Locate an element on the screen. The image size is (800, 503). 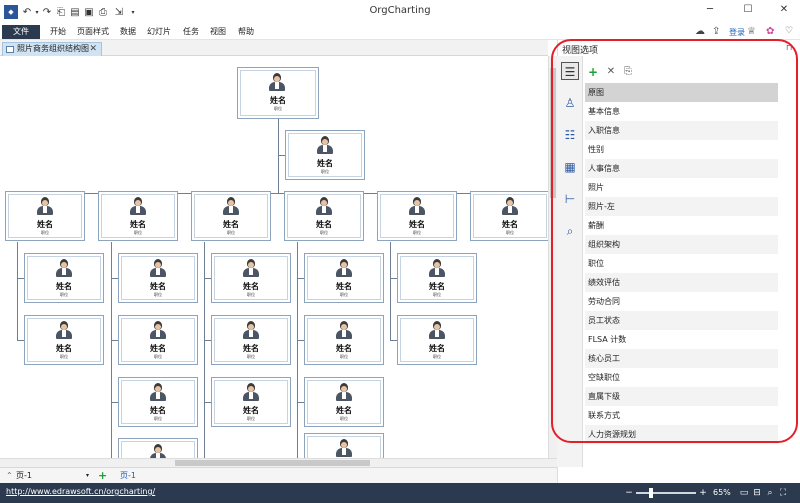
view-item: FLSA 计数 is located at coordinates (681, 339).